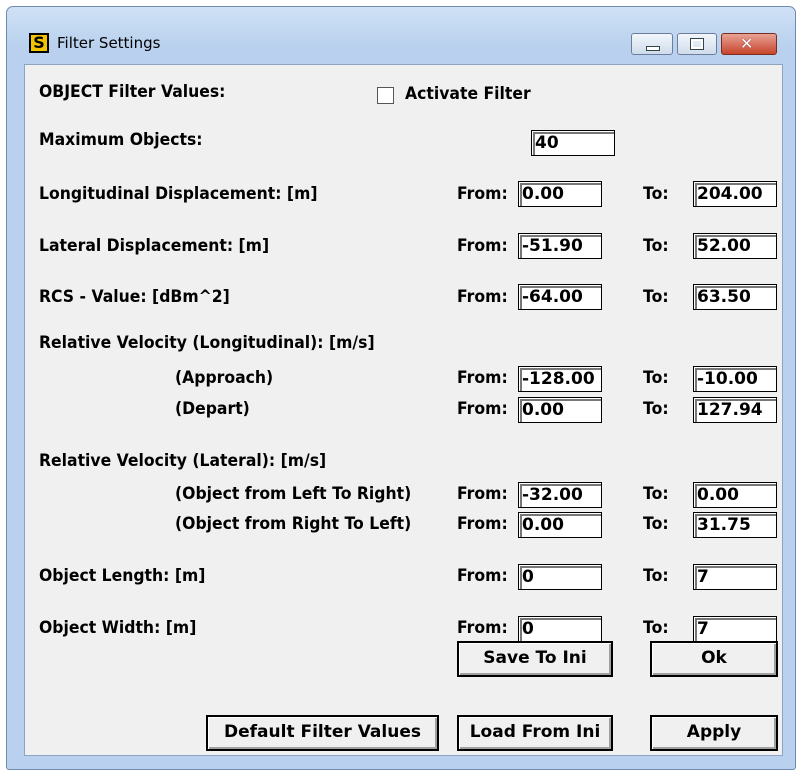 Image resolution: width=802 pixels, height=774 pixels. I want to click on longitudinal-to-input: 204.00, so click(735, 194).